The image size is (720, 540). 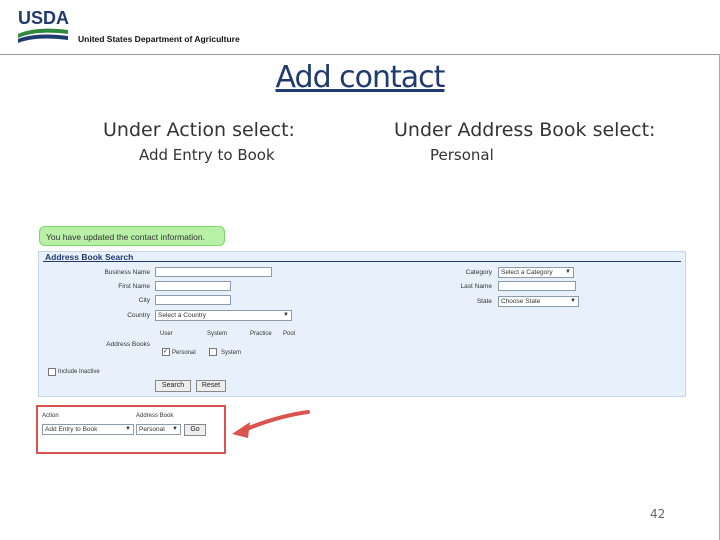 I want to click on department-name: United States Department of Agriculture, so click(x=159, y=39).